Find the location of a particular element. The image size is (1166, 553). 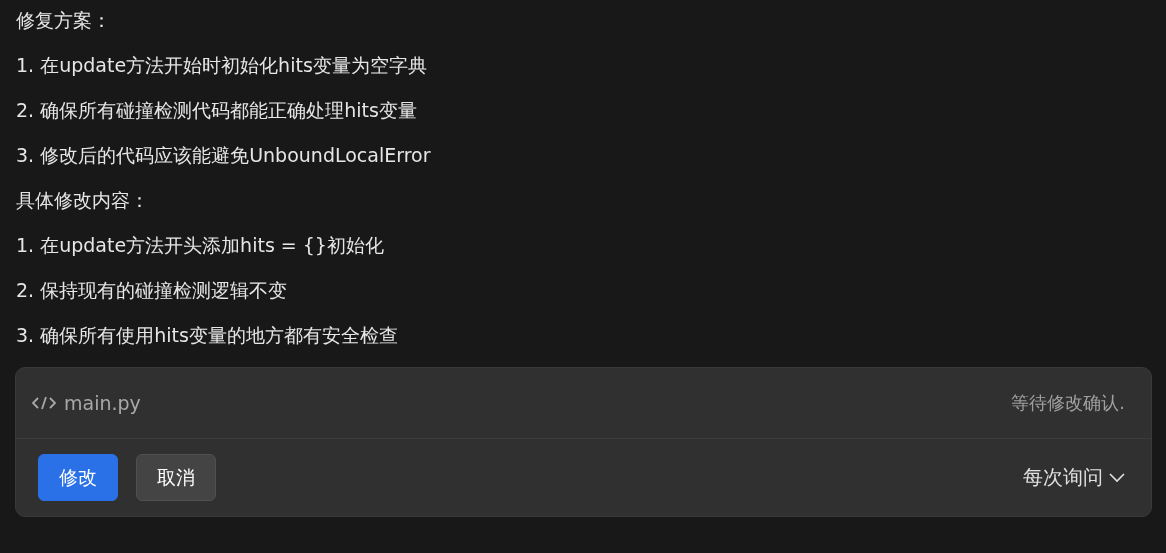

text-line: 1. 在update方法开始时初始化hits变量为空字典 is located at coordinates (222, 65).